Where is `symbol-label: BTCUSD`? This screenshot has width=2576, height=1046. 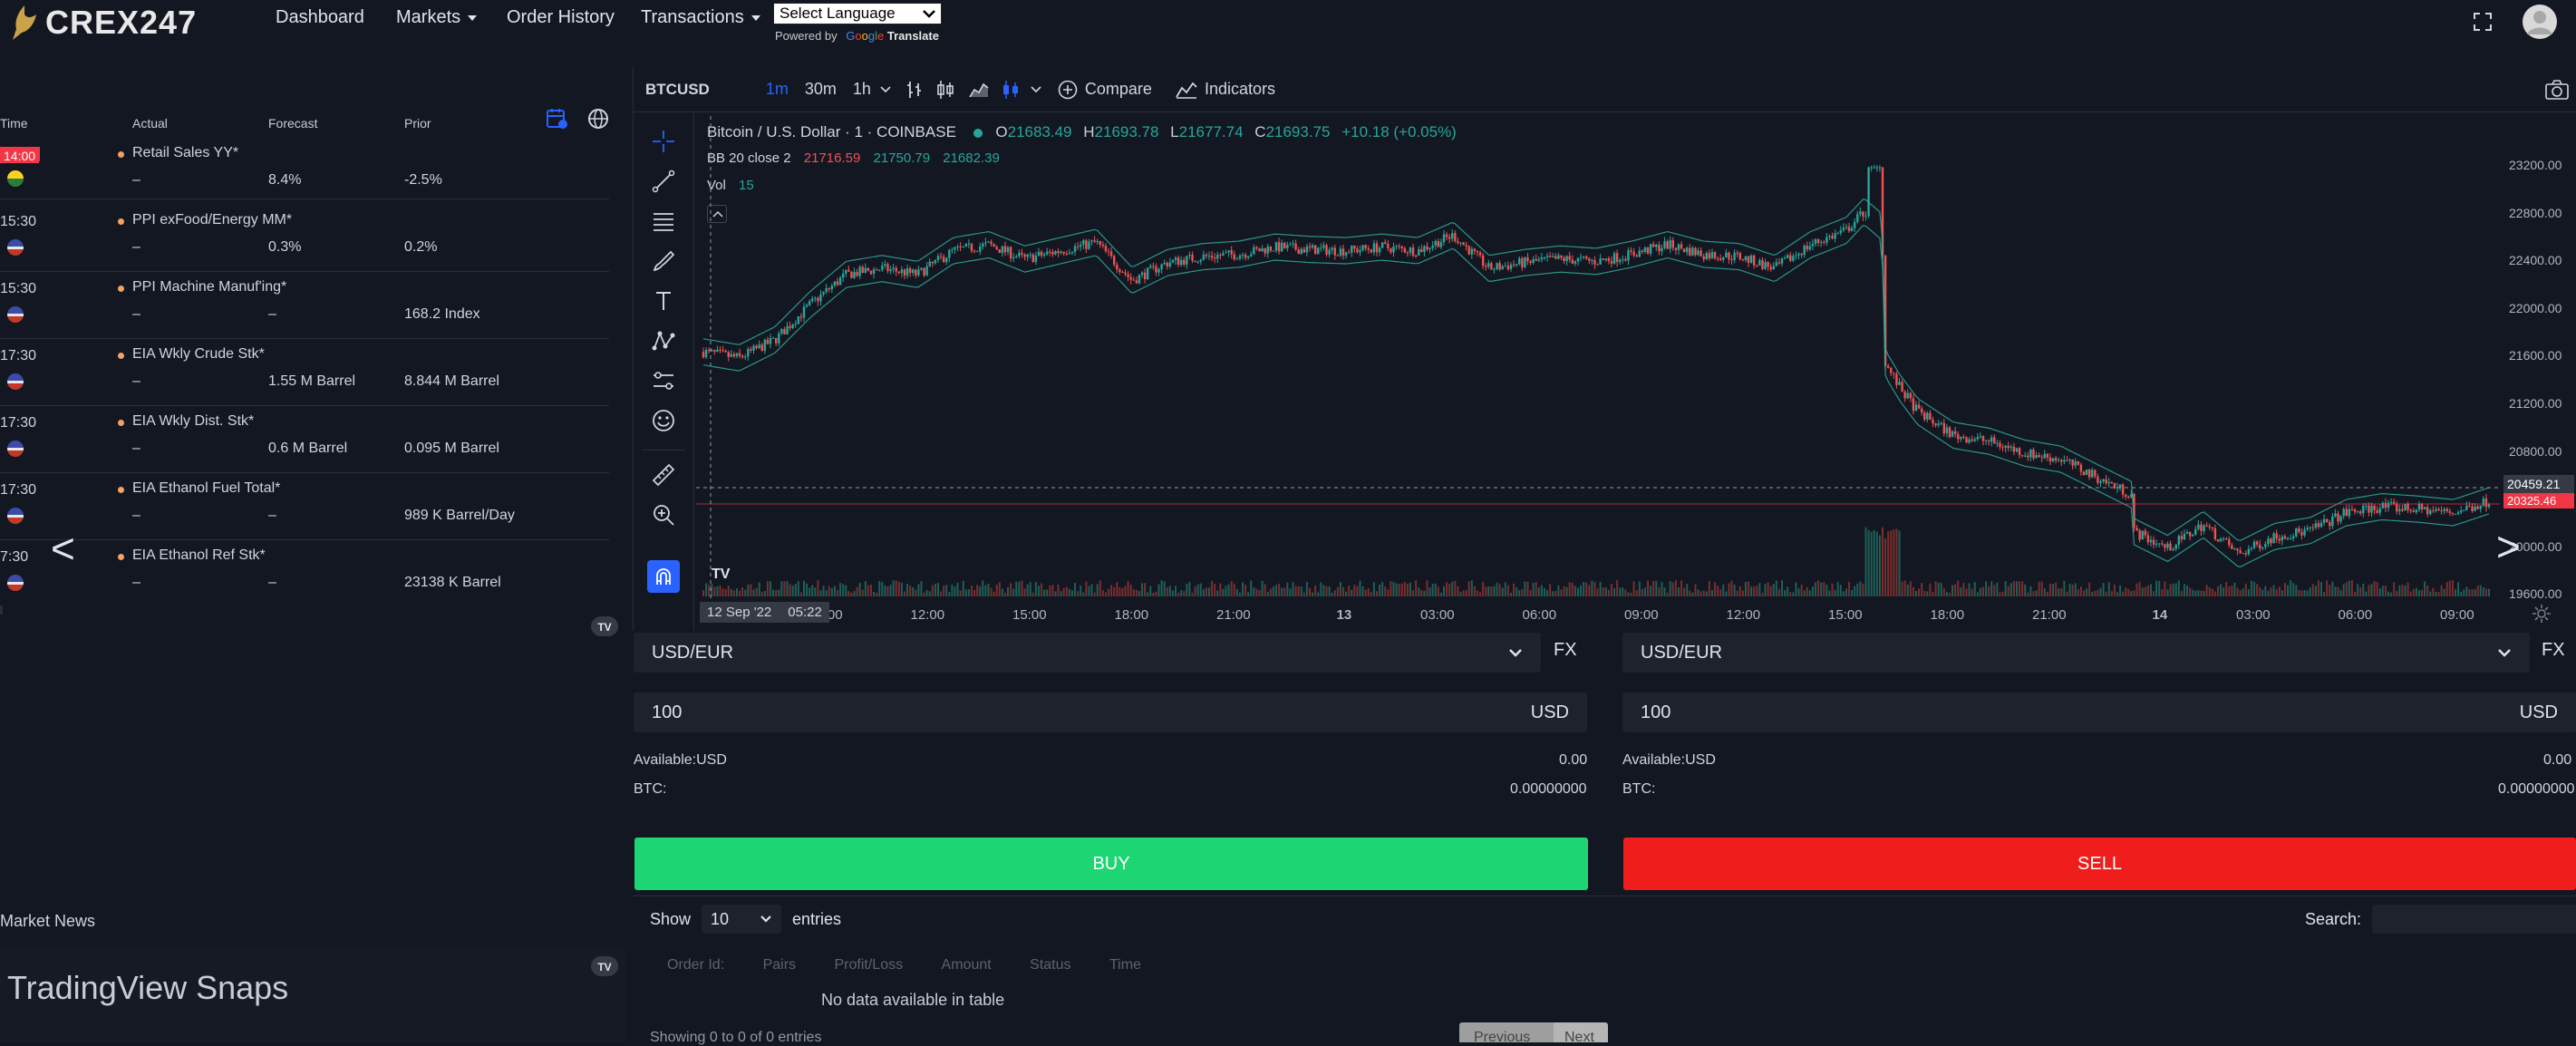 symbol-label: BTCUSD is located at coordinates (677, 90).